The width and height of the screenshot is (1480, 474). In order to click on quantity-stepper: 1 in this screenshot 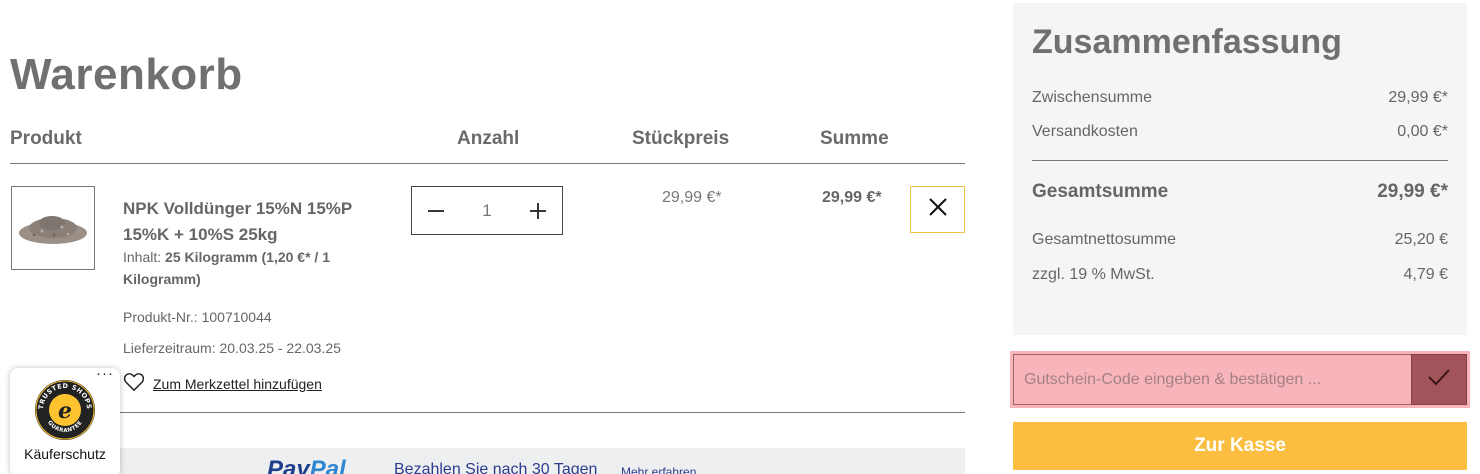, I will do `click(487, 210)`.